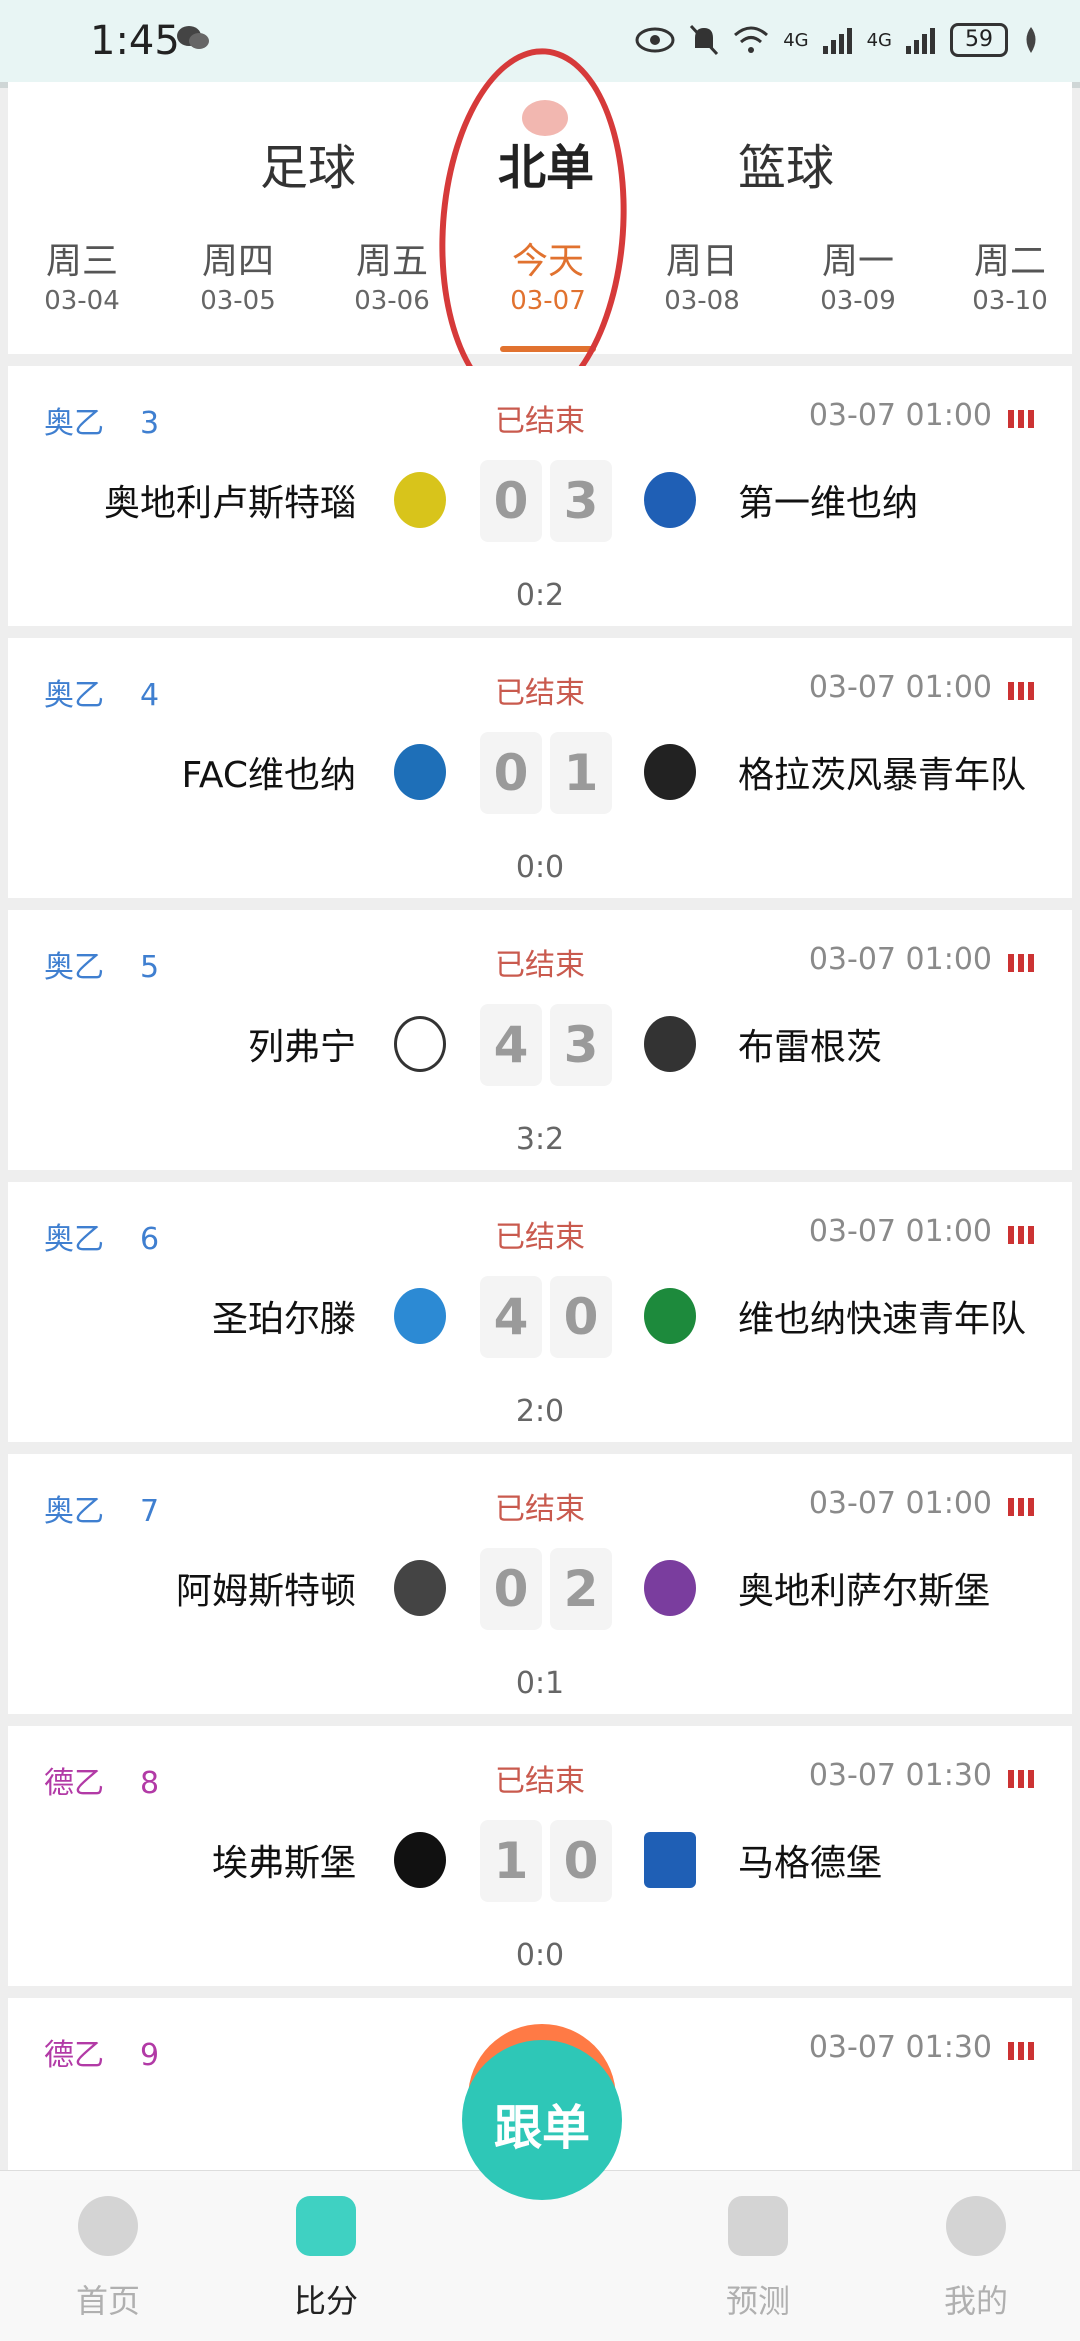 The width and height of the screenshot is (1080, 2341). Describe the element at coordinates (392, 301) in the screenshot. I see `day-date: 03-06` at that location.